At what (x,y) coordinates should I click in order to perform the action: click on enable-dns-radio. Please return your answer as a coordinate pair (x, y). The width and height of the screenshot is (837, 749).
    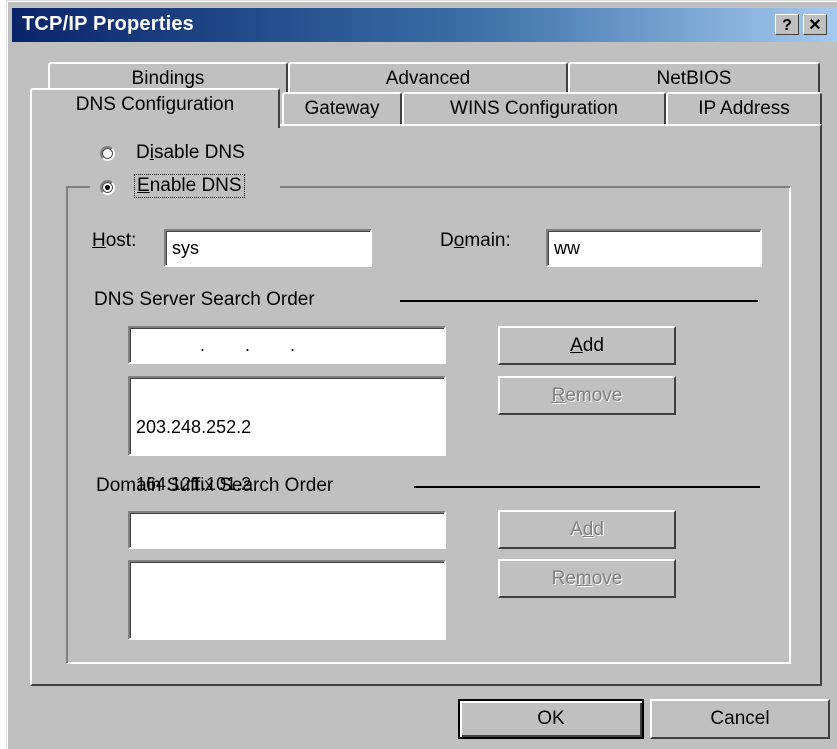
    Looking at the image, I should click on (107, 187).